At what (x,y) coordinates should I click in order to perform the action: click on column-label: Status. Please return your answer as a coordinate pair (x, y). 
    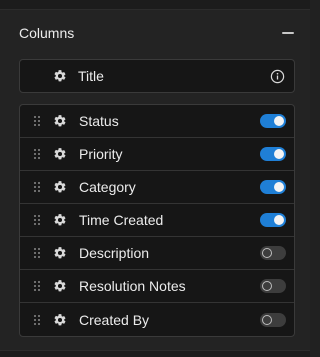
    Looking at the image, I should click on (99, 121).